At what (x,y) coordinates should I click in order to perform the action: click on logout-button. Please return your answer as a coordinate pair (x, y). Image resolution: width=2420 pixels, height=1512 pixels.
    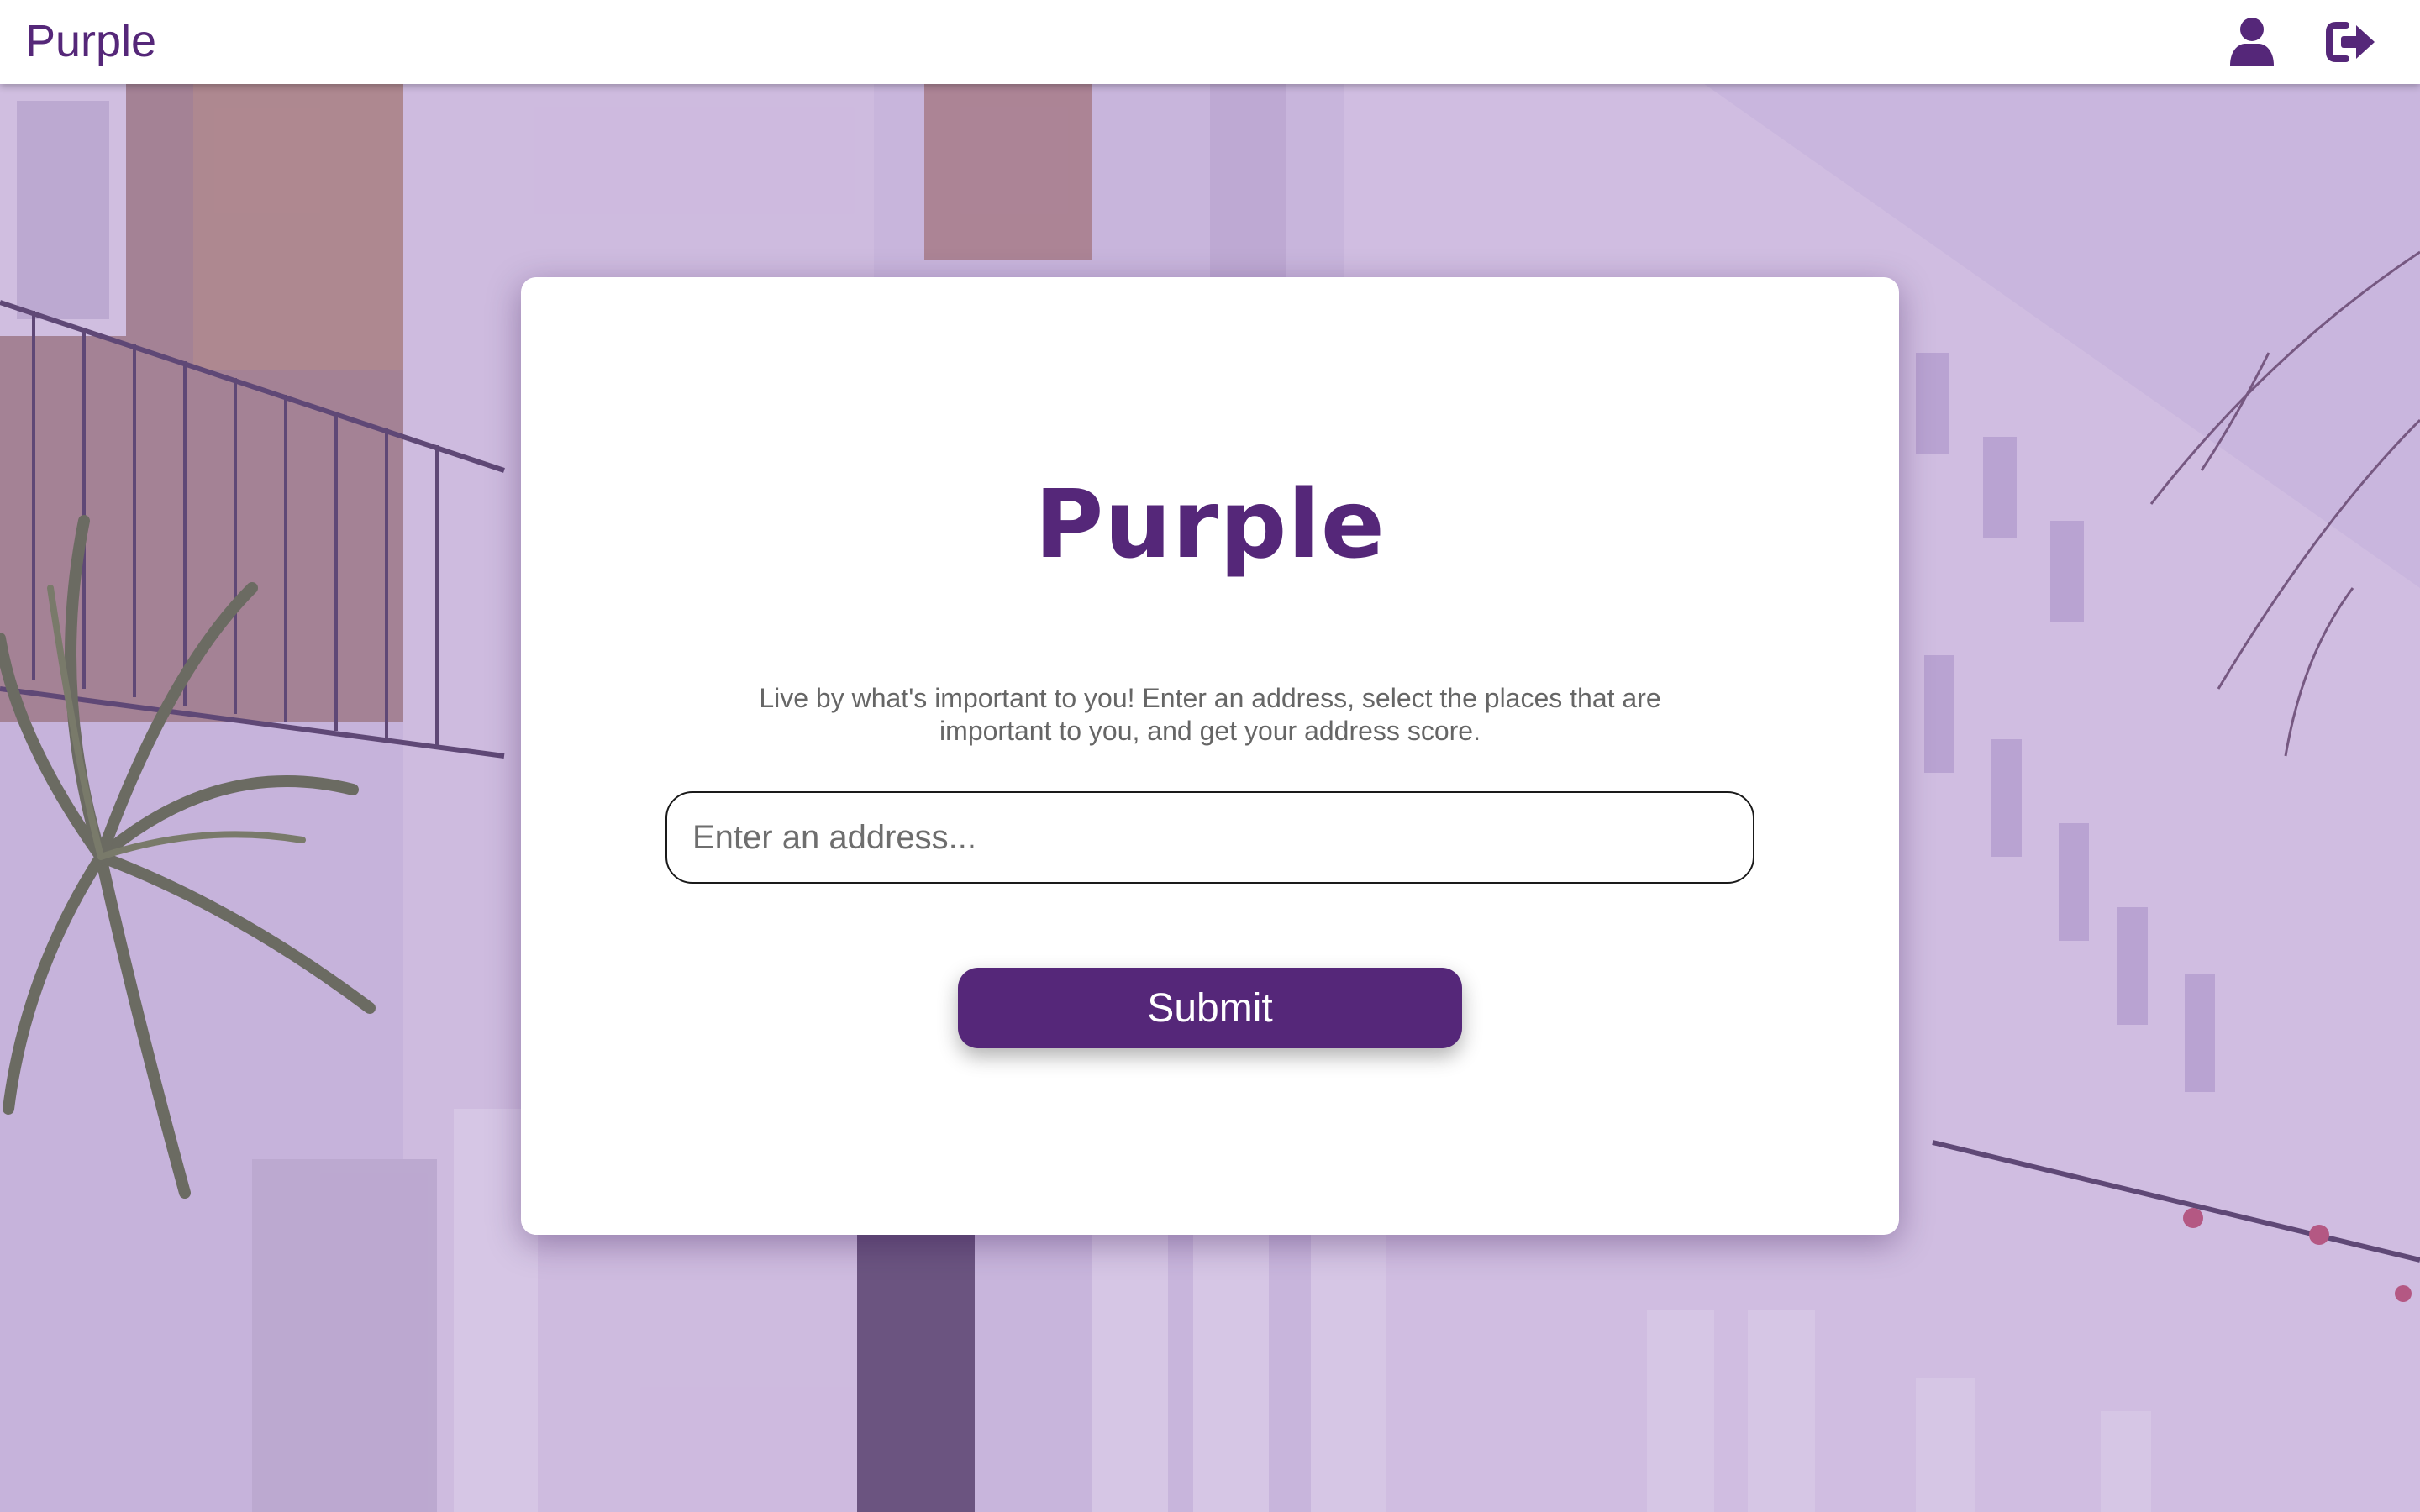
    Looking at the image, I should click on (2351, 42).